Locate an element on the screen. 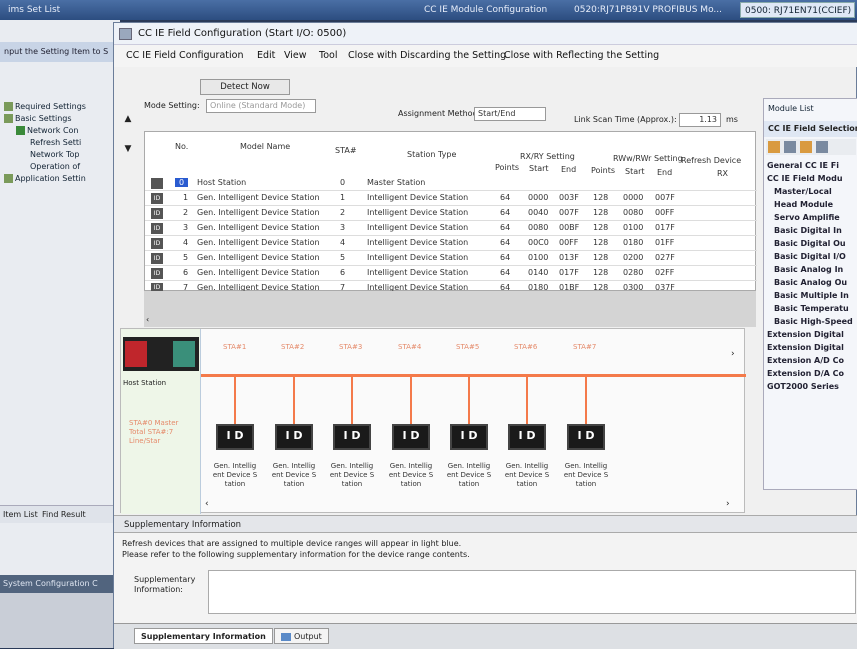 This screenshot has height=649, width=857. module-list-item: Basic Temperatu is located at coordinates (810, 308).